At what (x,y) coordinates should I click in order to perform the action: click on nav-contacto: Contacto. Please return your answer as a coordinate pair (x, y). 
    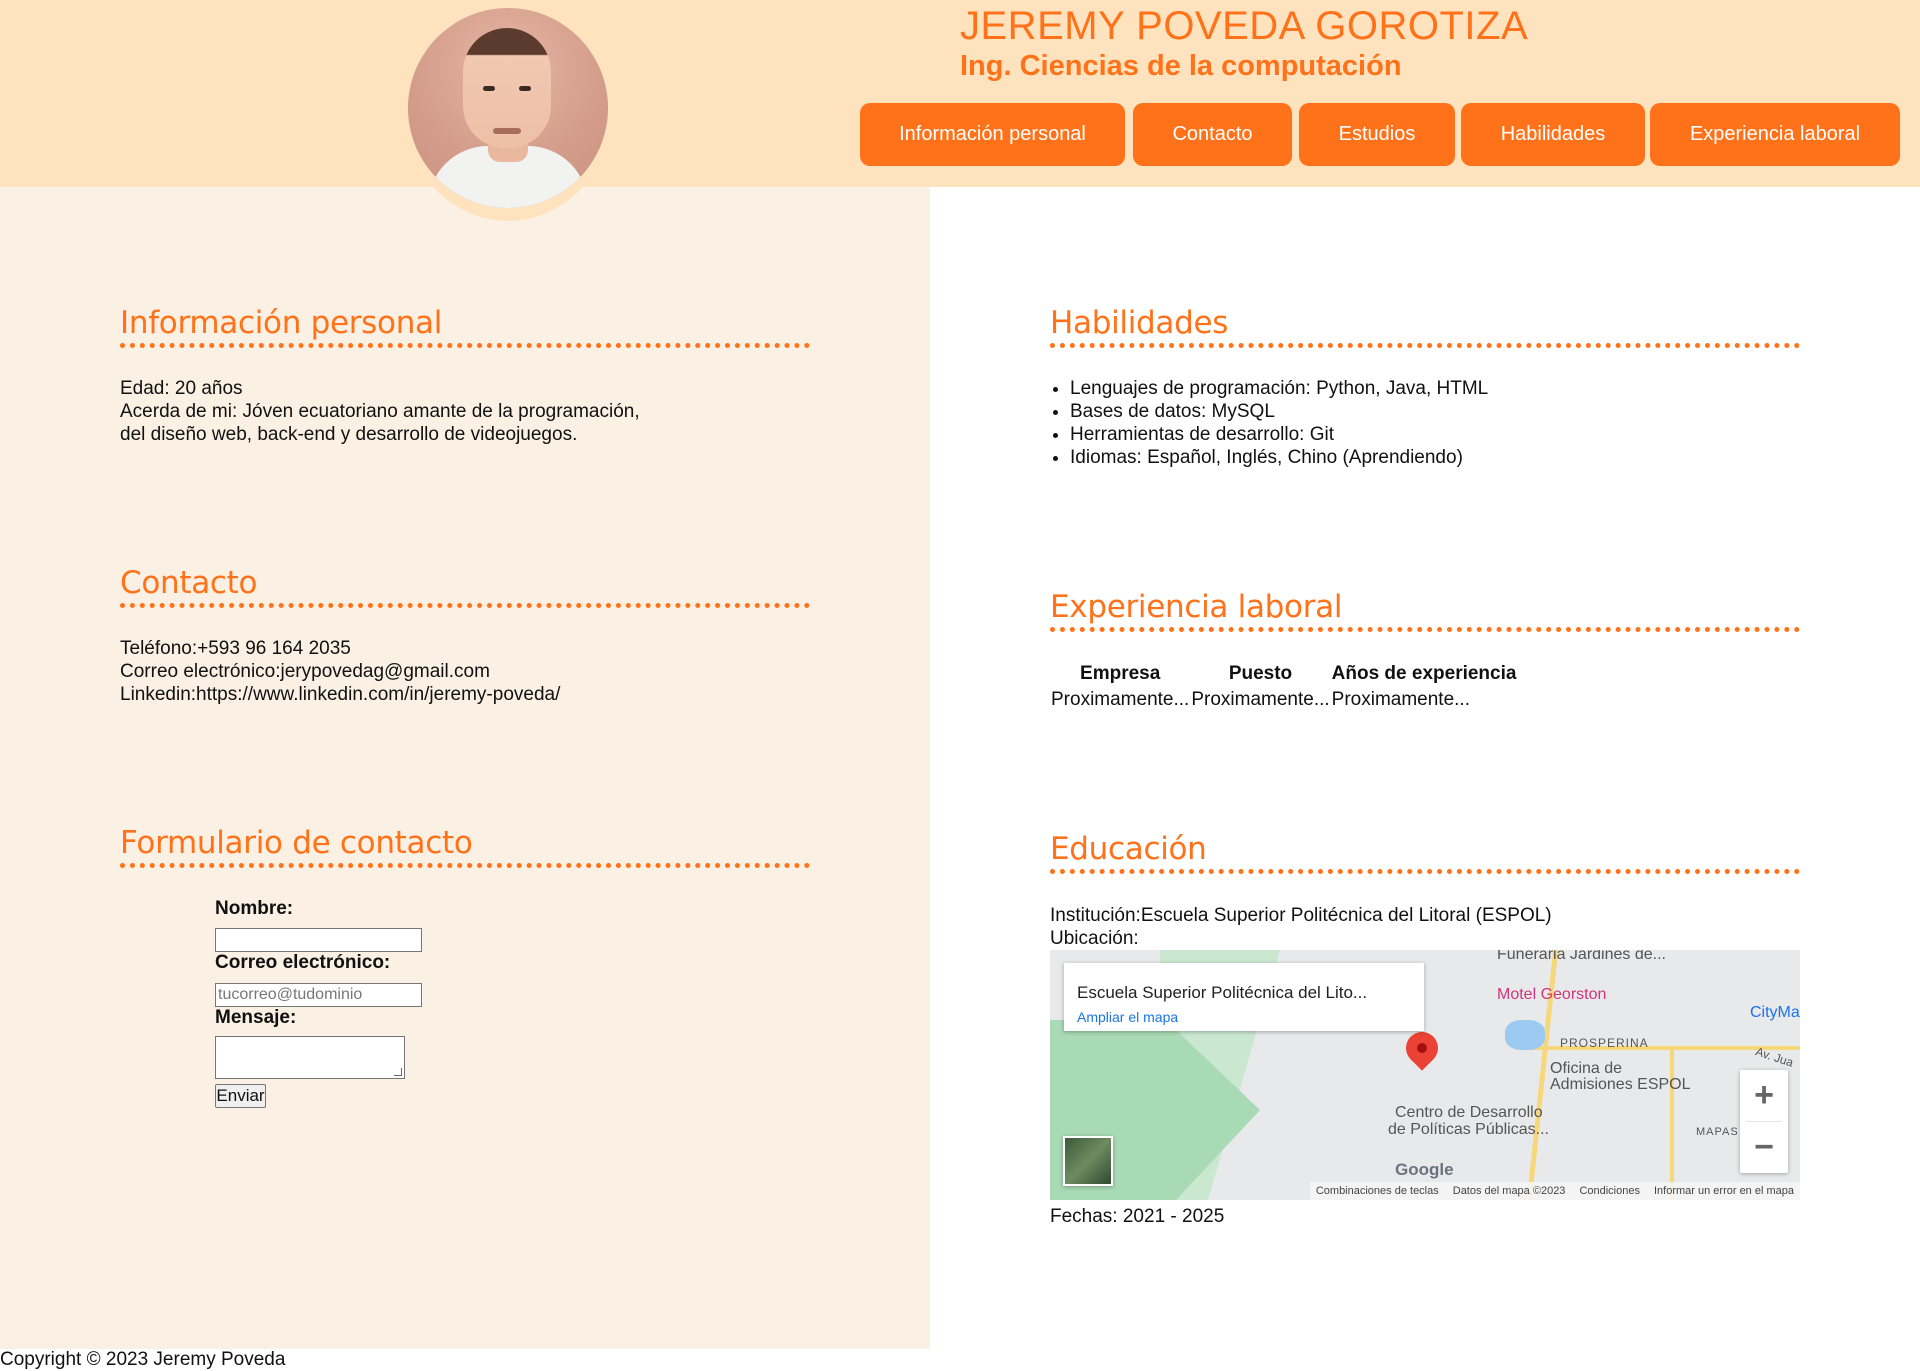
    Looking at the image, I should click on (1212, 134).